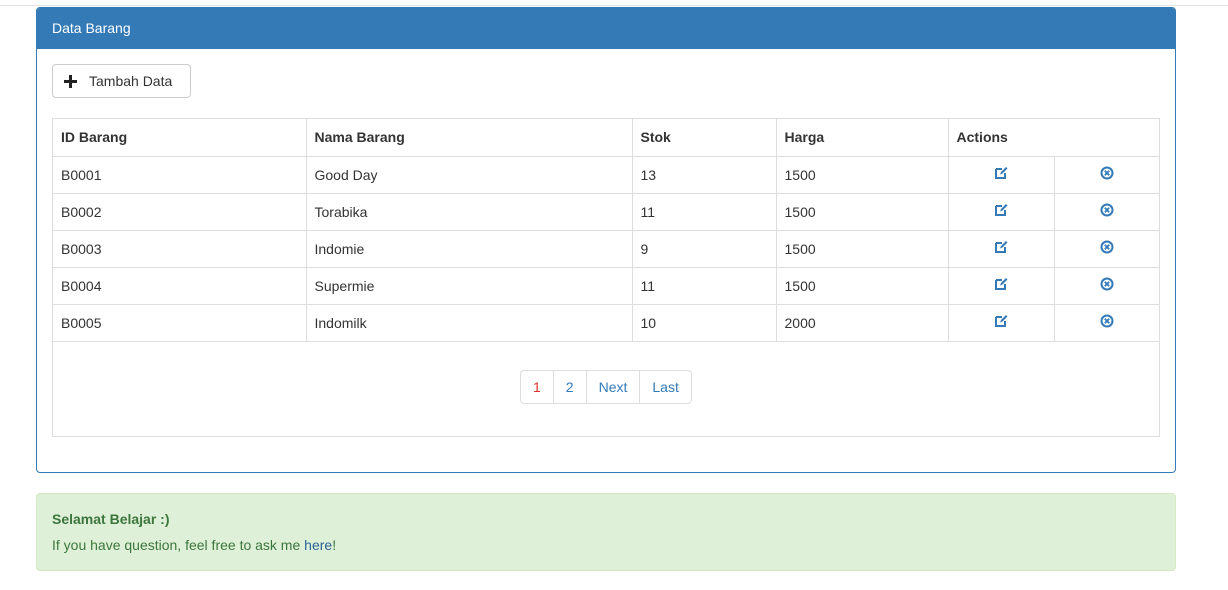  I want to click on table-header-row: ID Barang Nama Barang Stok Harga Actions, so click(606, 138).